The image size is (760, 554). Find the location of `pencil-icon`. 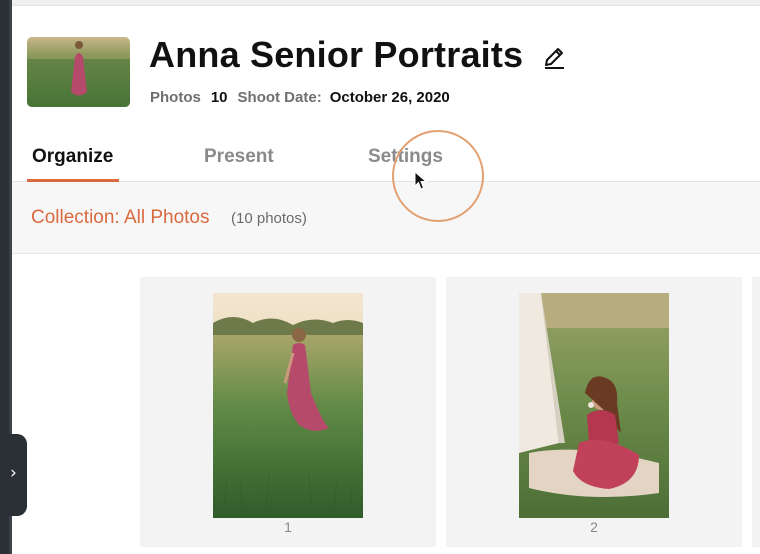

pencil-icon is located at coordinates (554, 56).